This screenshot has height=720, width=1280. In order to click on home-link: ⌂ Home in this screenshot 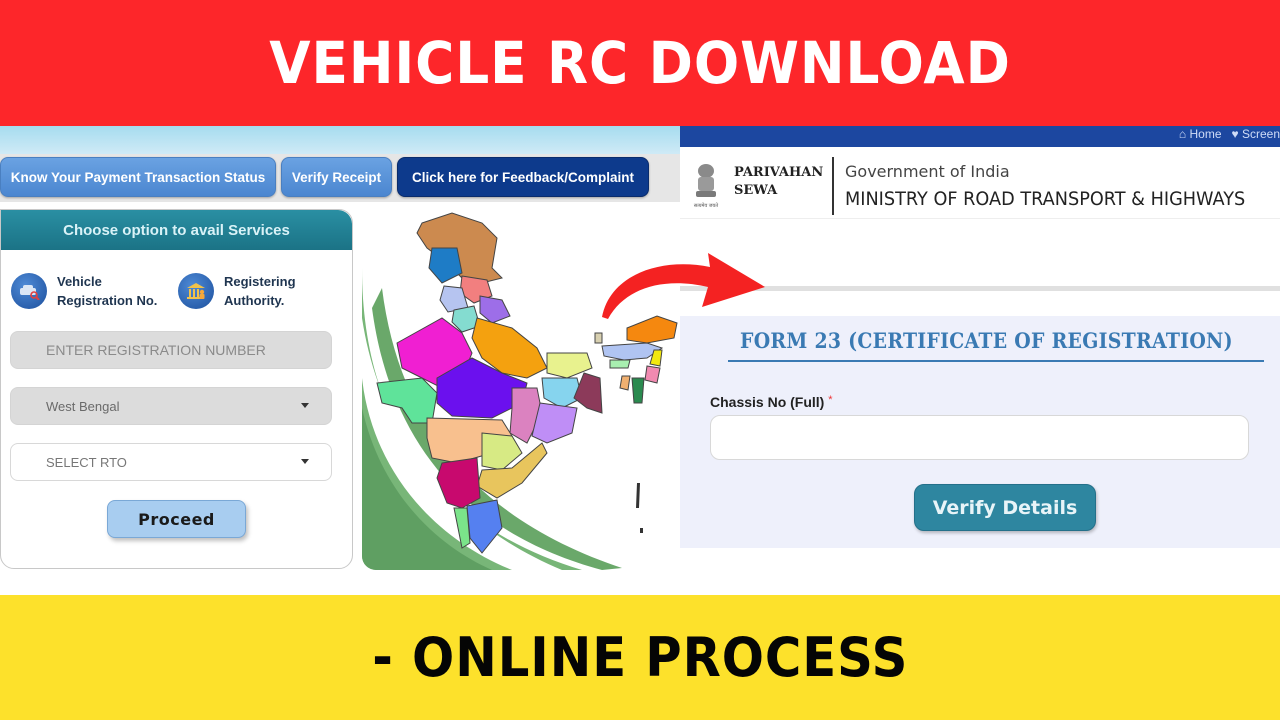, I will do `click(1200, 134)`.